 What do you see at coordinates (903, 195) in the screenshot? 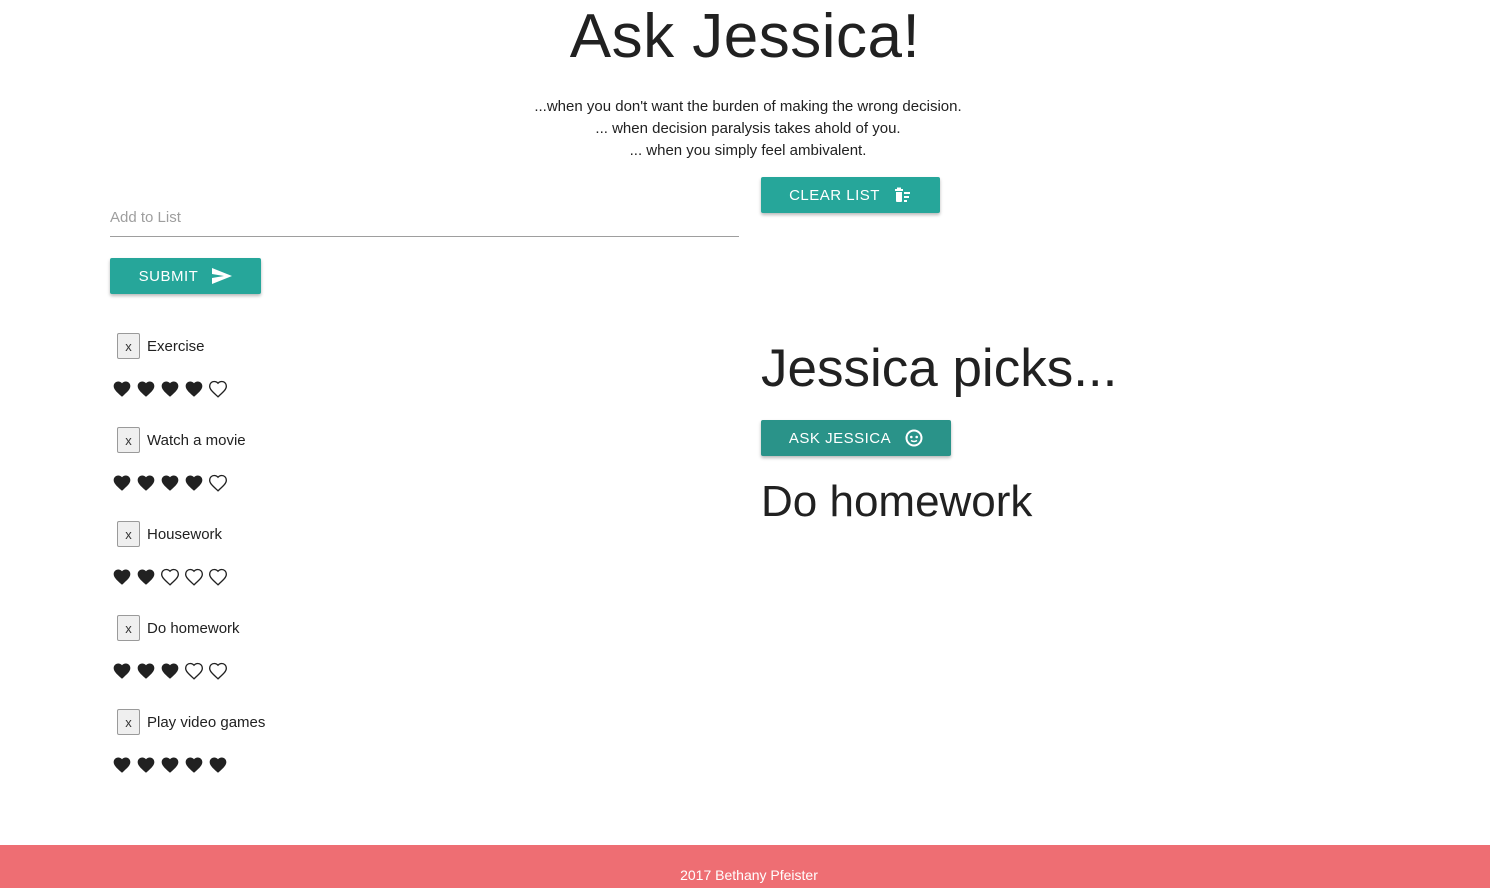
I see `delete-sweep-icon` at bounding box center [903, 195].